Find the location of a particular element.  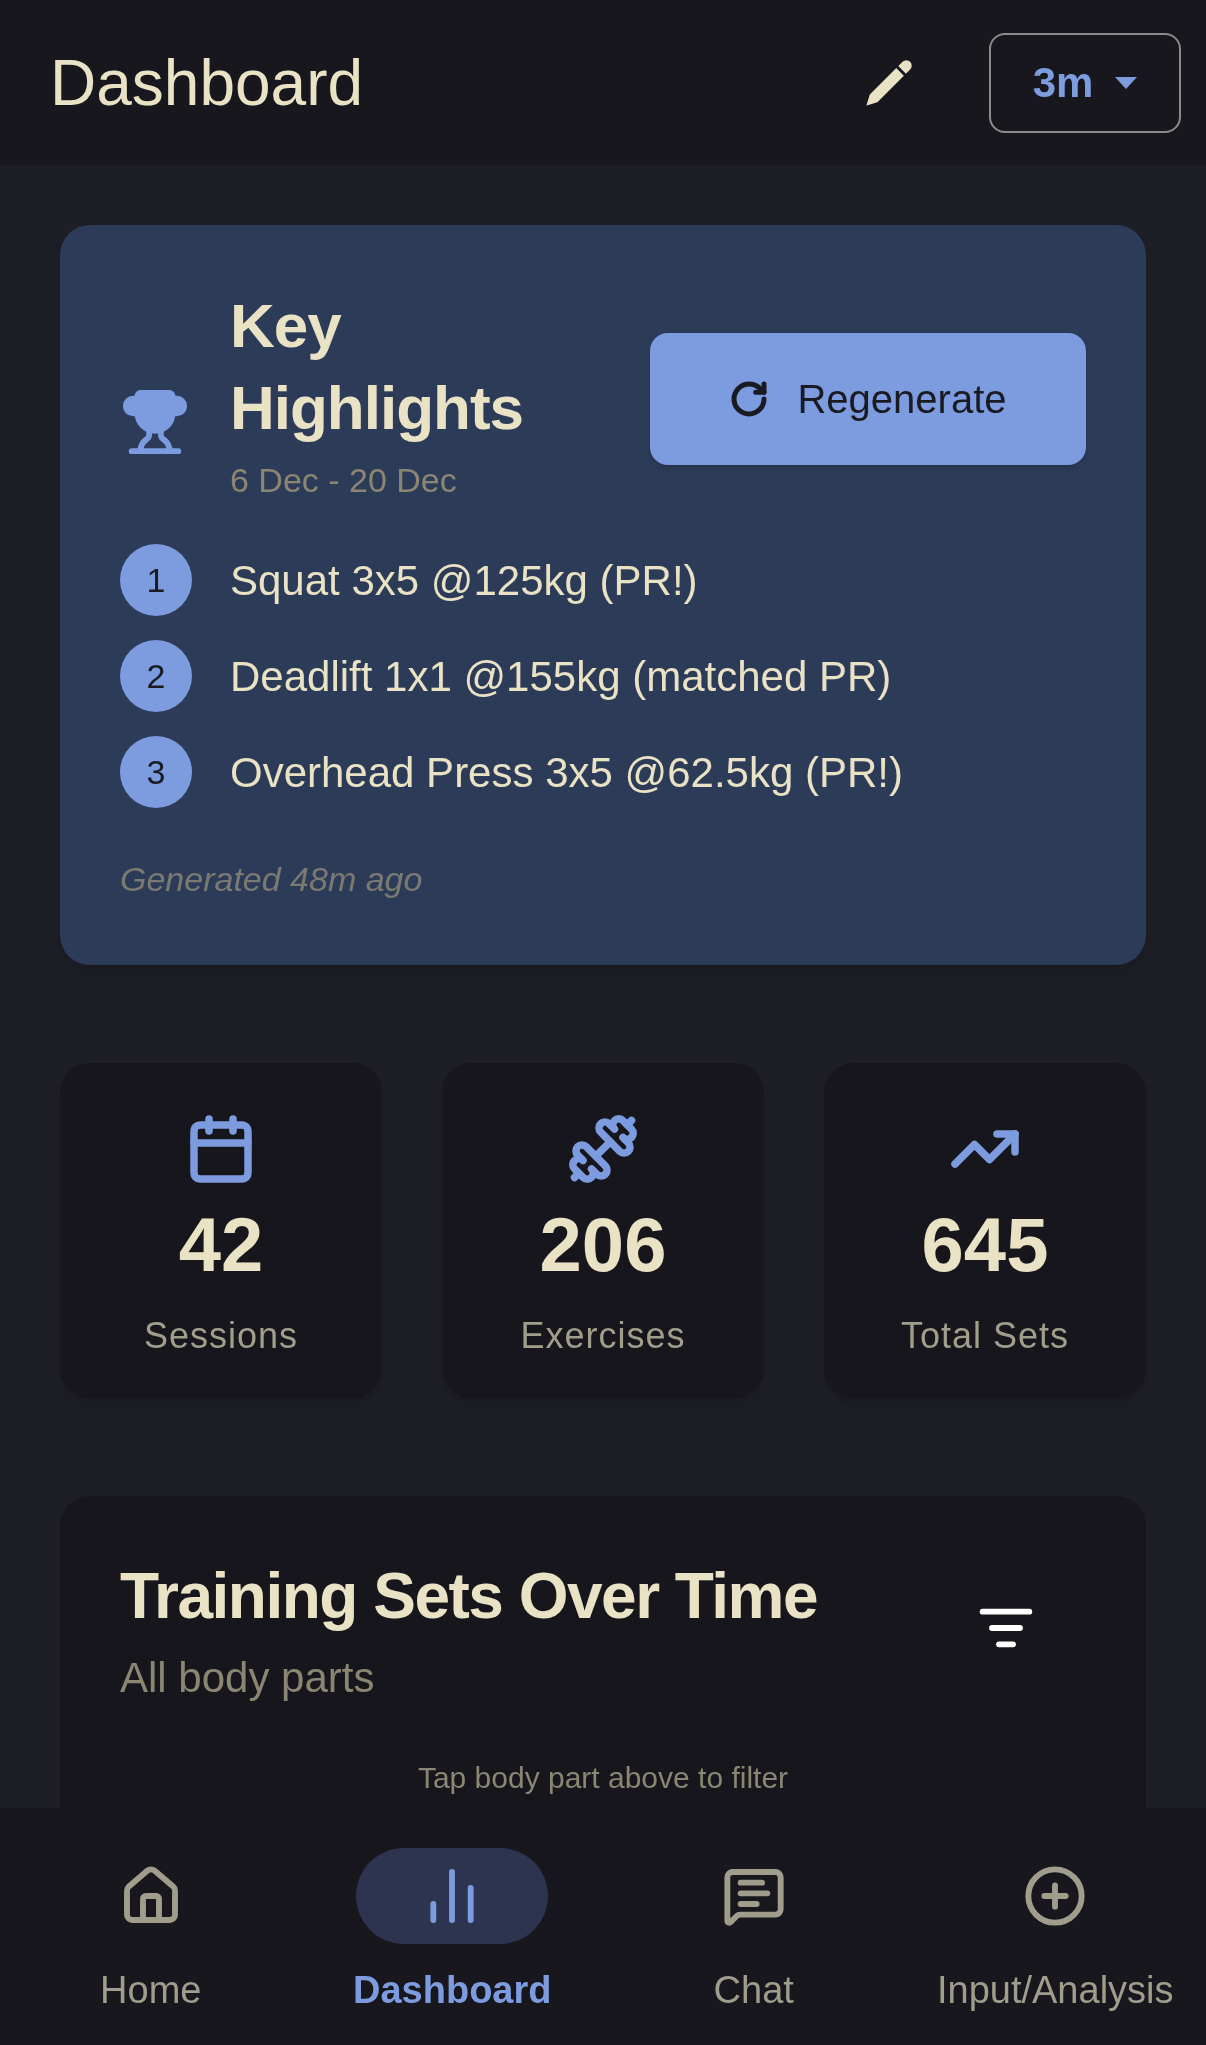

stat-value: 645 is located at coordinates (985, 1245).